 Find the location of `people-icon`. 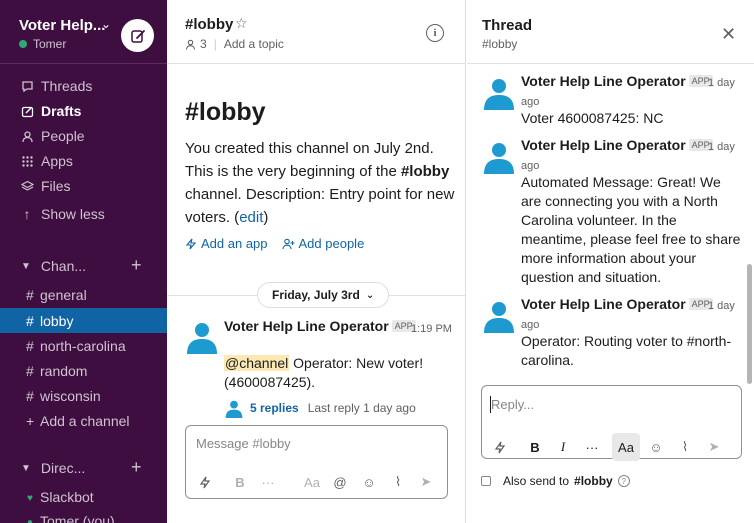

people-icon is located at coordinates (27, 136).